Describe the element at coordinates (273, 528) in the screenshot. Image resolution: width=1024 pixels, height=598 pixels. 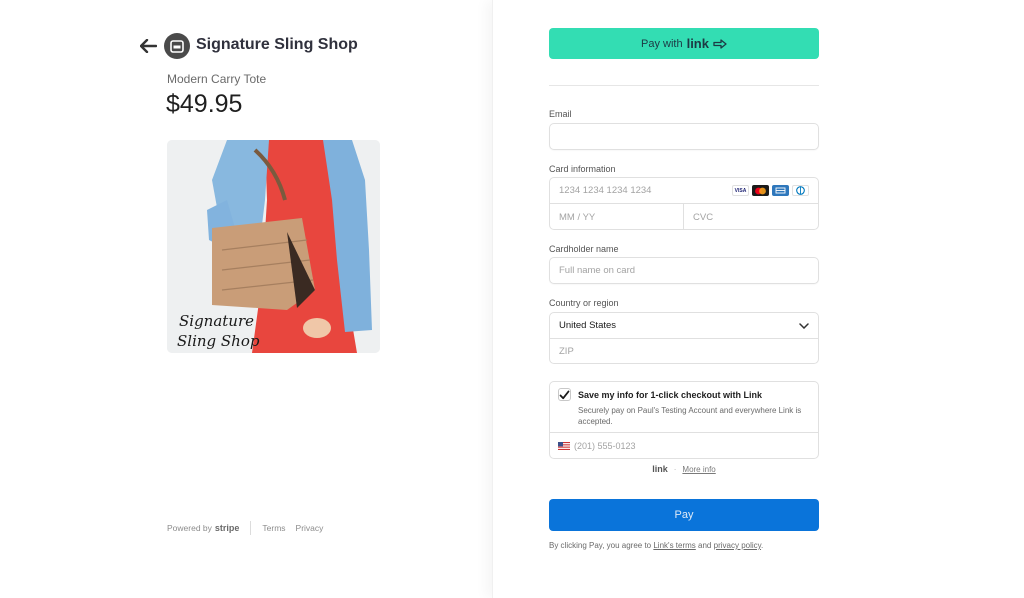
I see `terms-link: Terms` at that location.